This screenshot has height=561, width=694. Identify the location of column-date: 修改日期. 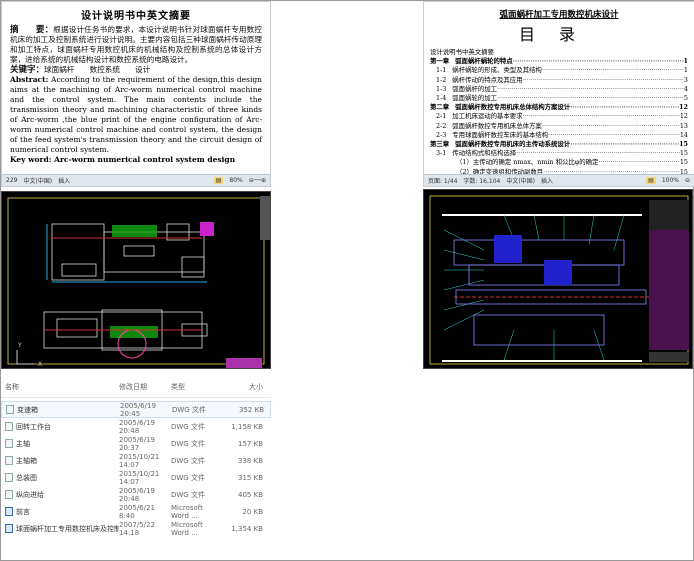
(145, 387).